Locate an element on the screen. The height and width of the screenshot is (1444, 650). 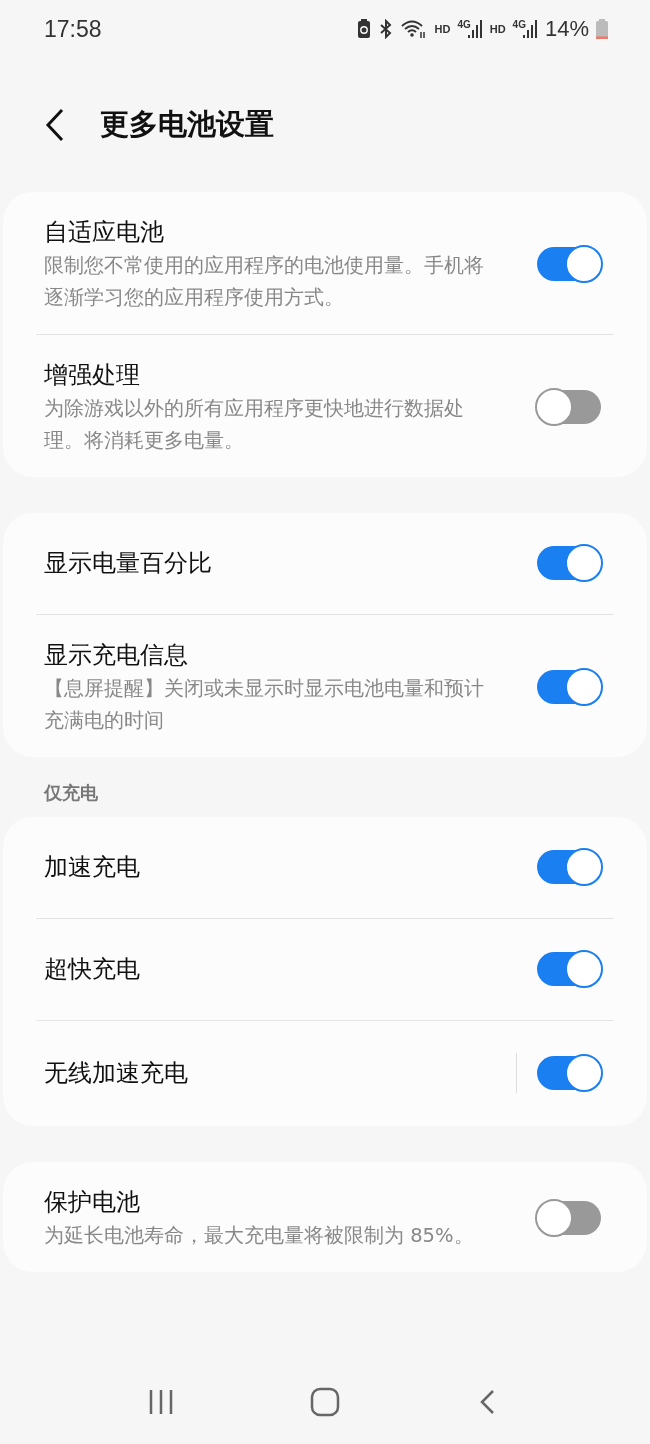
section-heading: 仅充电 is located at coordinates (70, 793).